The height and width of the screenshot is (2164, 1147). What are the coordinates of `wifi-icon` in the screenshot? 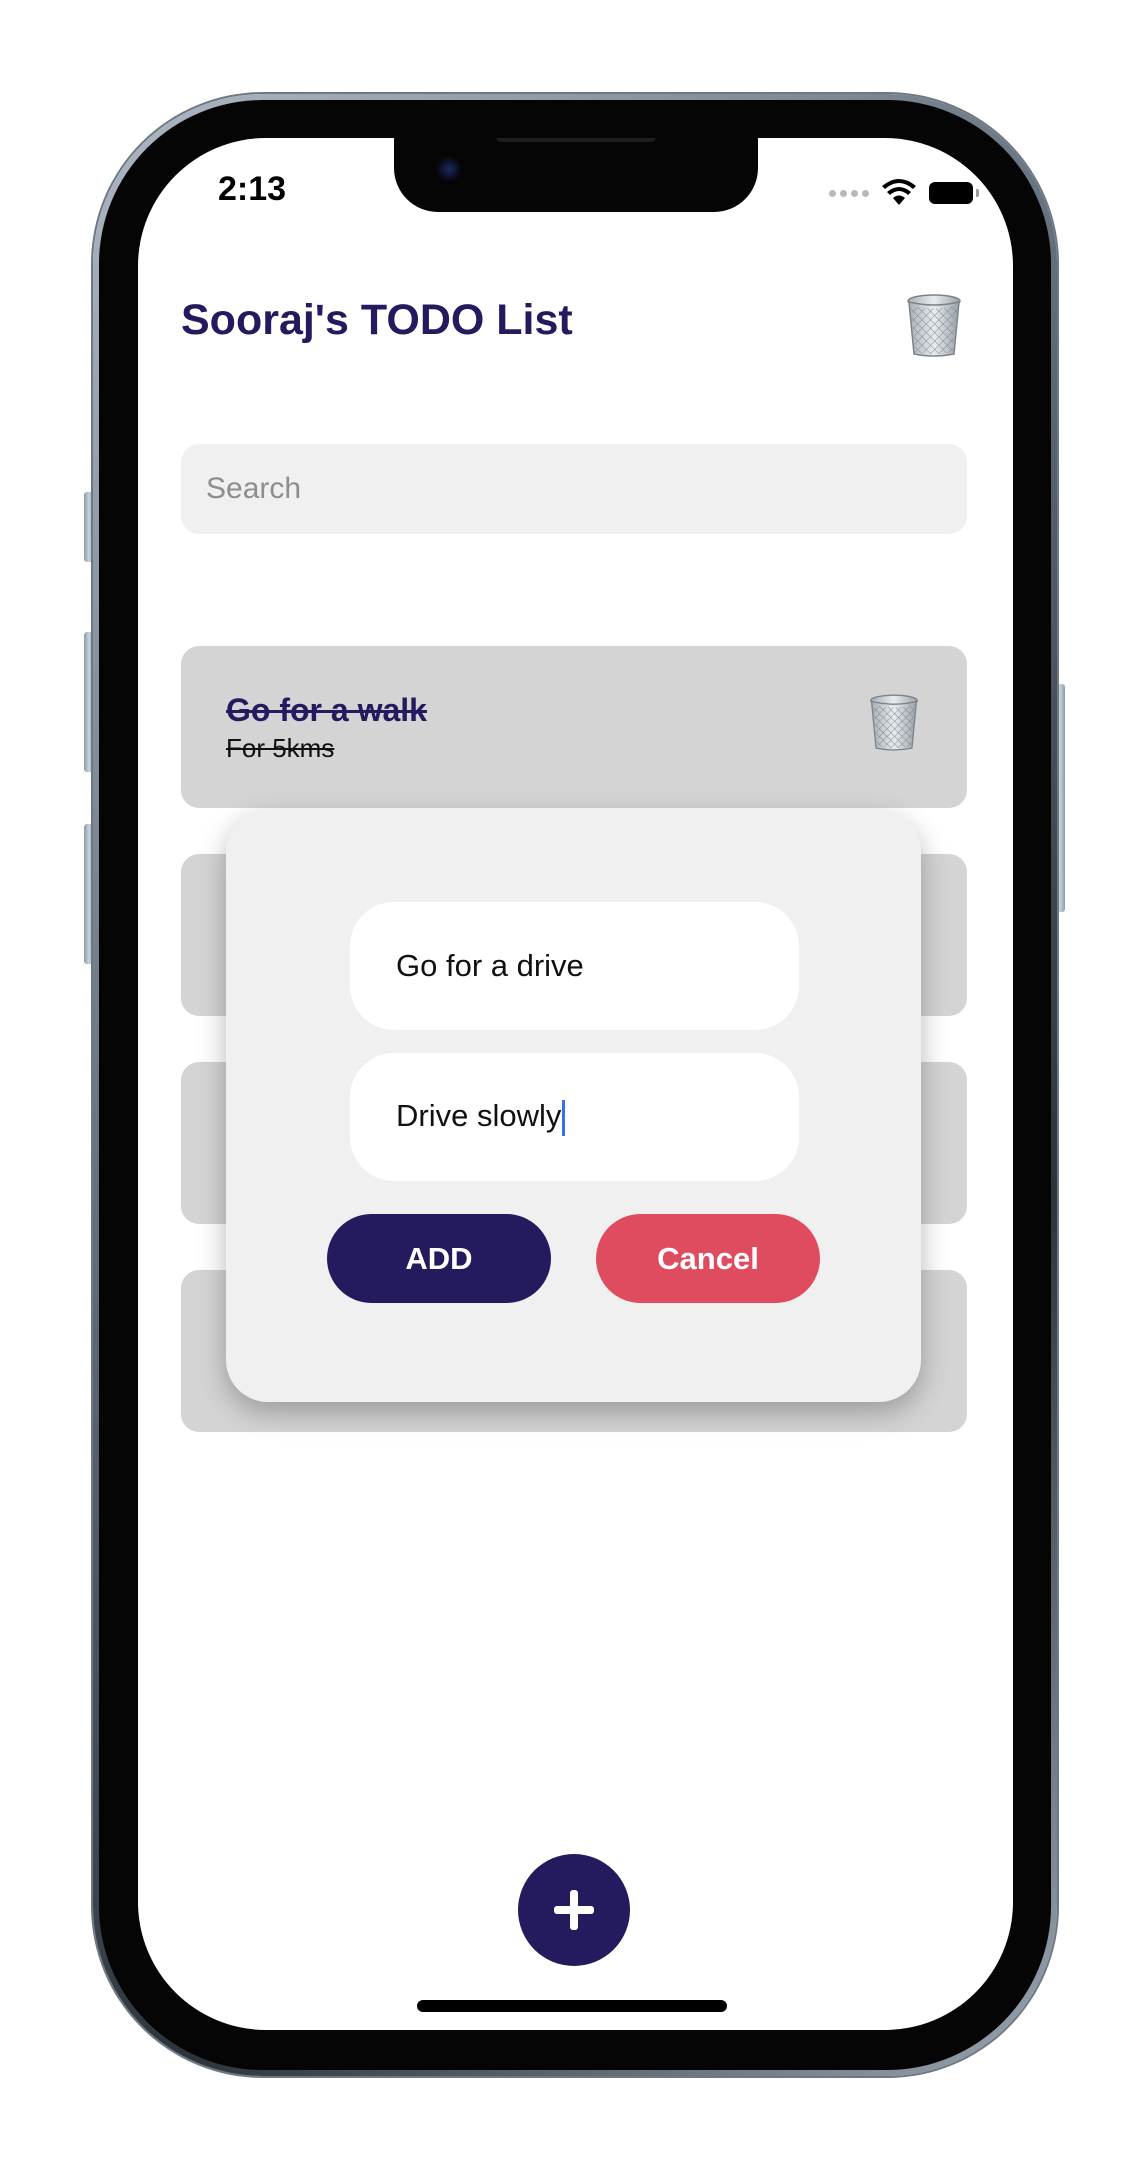 It's located at (899, 192).